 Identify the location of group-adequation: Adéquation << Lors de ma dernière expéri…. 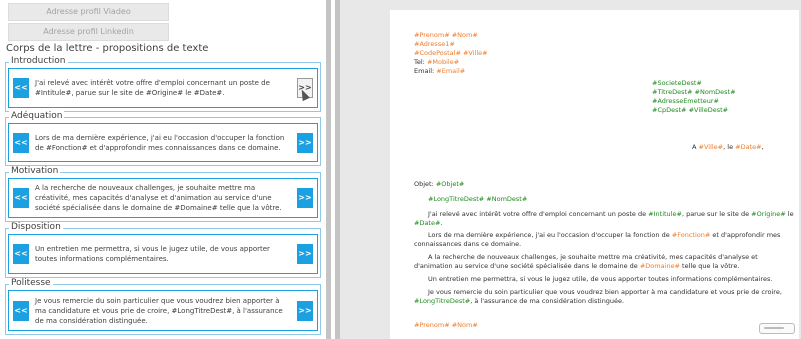
(163, 138).